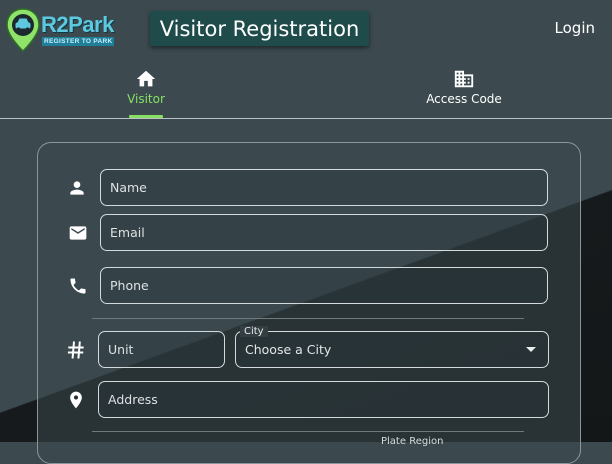  Describe the element at coordinates (328, 399) in the screenshot. I see `address-input` at that location.